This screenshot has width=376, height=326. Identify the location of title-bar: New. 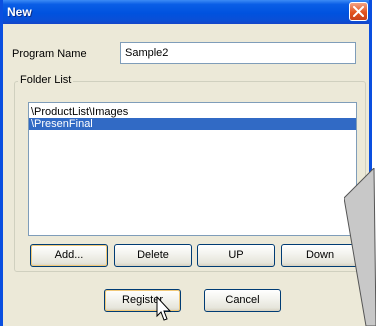
(186, 12).